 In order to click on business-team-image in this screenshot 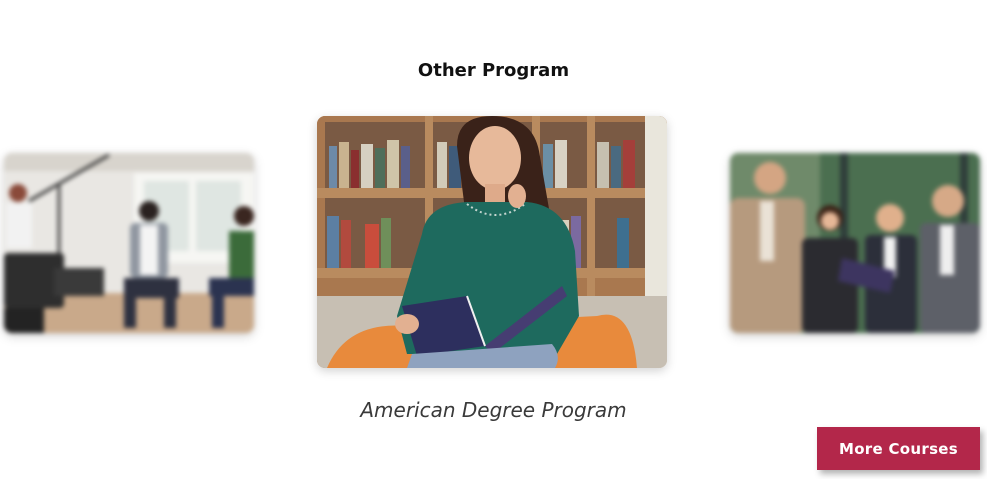, I will do `click(855, 243)`.